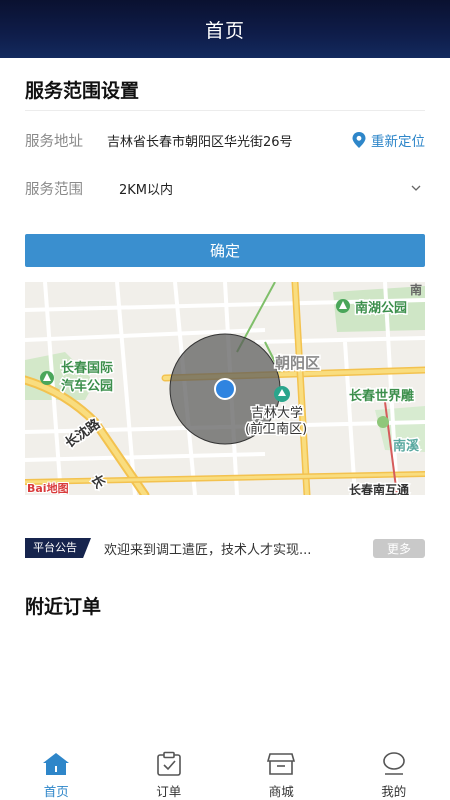 This screenshot has height=800, width=450. Describe the element at coordinates (282, 394) in the screenshot. I see `university-poi-icon` at that location.